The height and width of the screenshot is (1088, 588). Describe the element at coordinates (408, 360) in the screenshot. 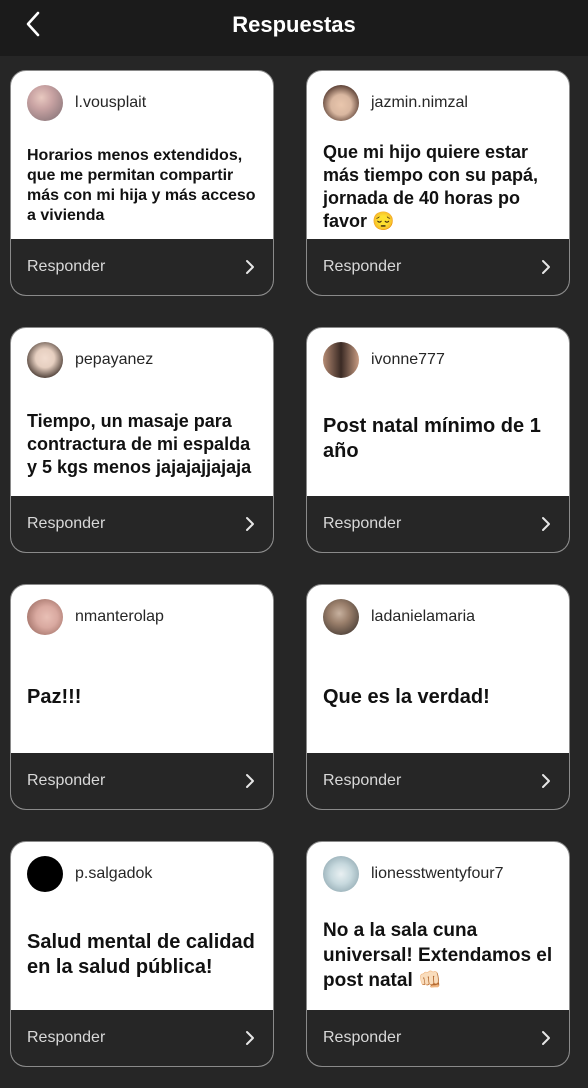

I see `username: ivonne777` at that location.